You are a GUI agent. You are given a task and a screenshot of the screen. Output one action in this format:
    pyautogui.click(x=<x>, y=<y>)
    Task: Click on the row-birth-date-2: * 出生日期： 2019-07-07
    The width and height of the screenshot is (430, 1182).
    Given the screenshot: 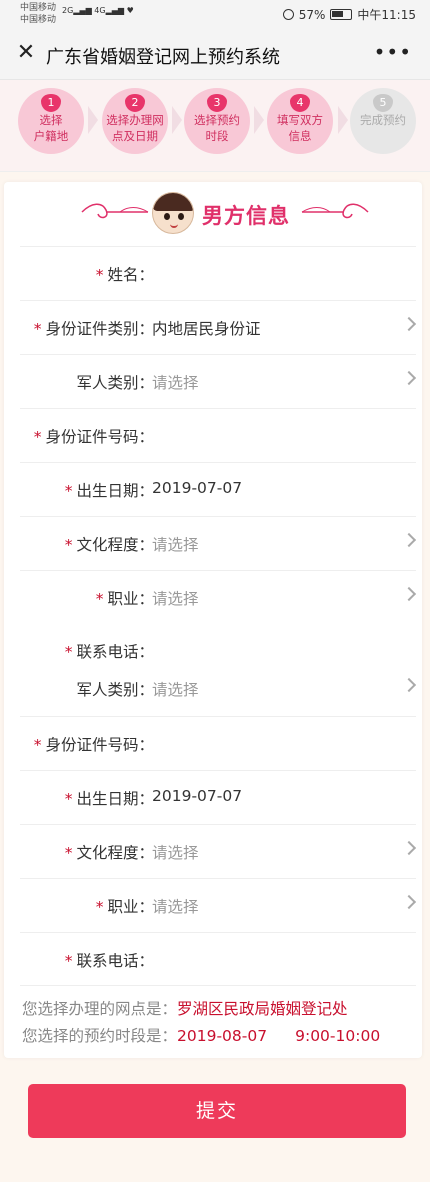 What is the action you would take?
    pyautogui.click(x=218, y=797)
    